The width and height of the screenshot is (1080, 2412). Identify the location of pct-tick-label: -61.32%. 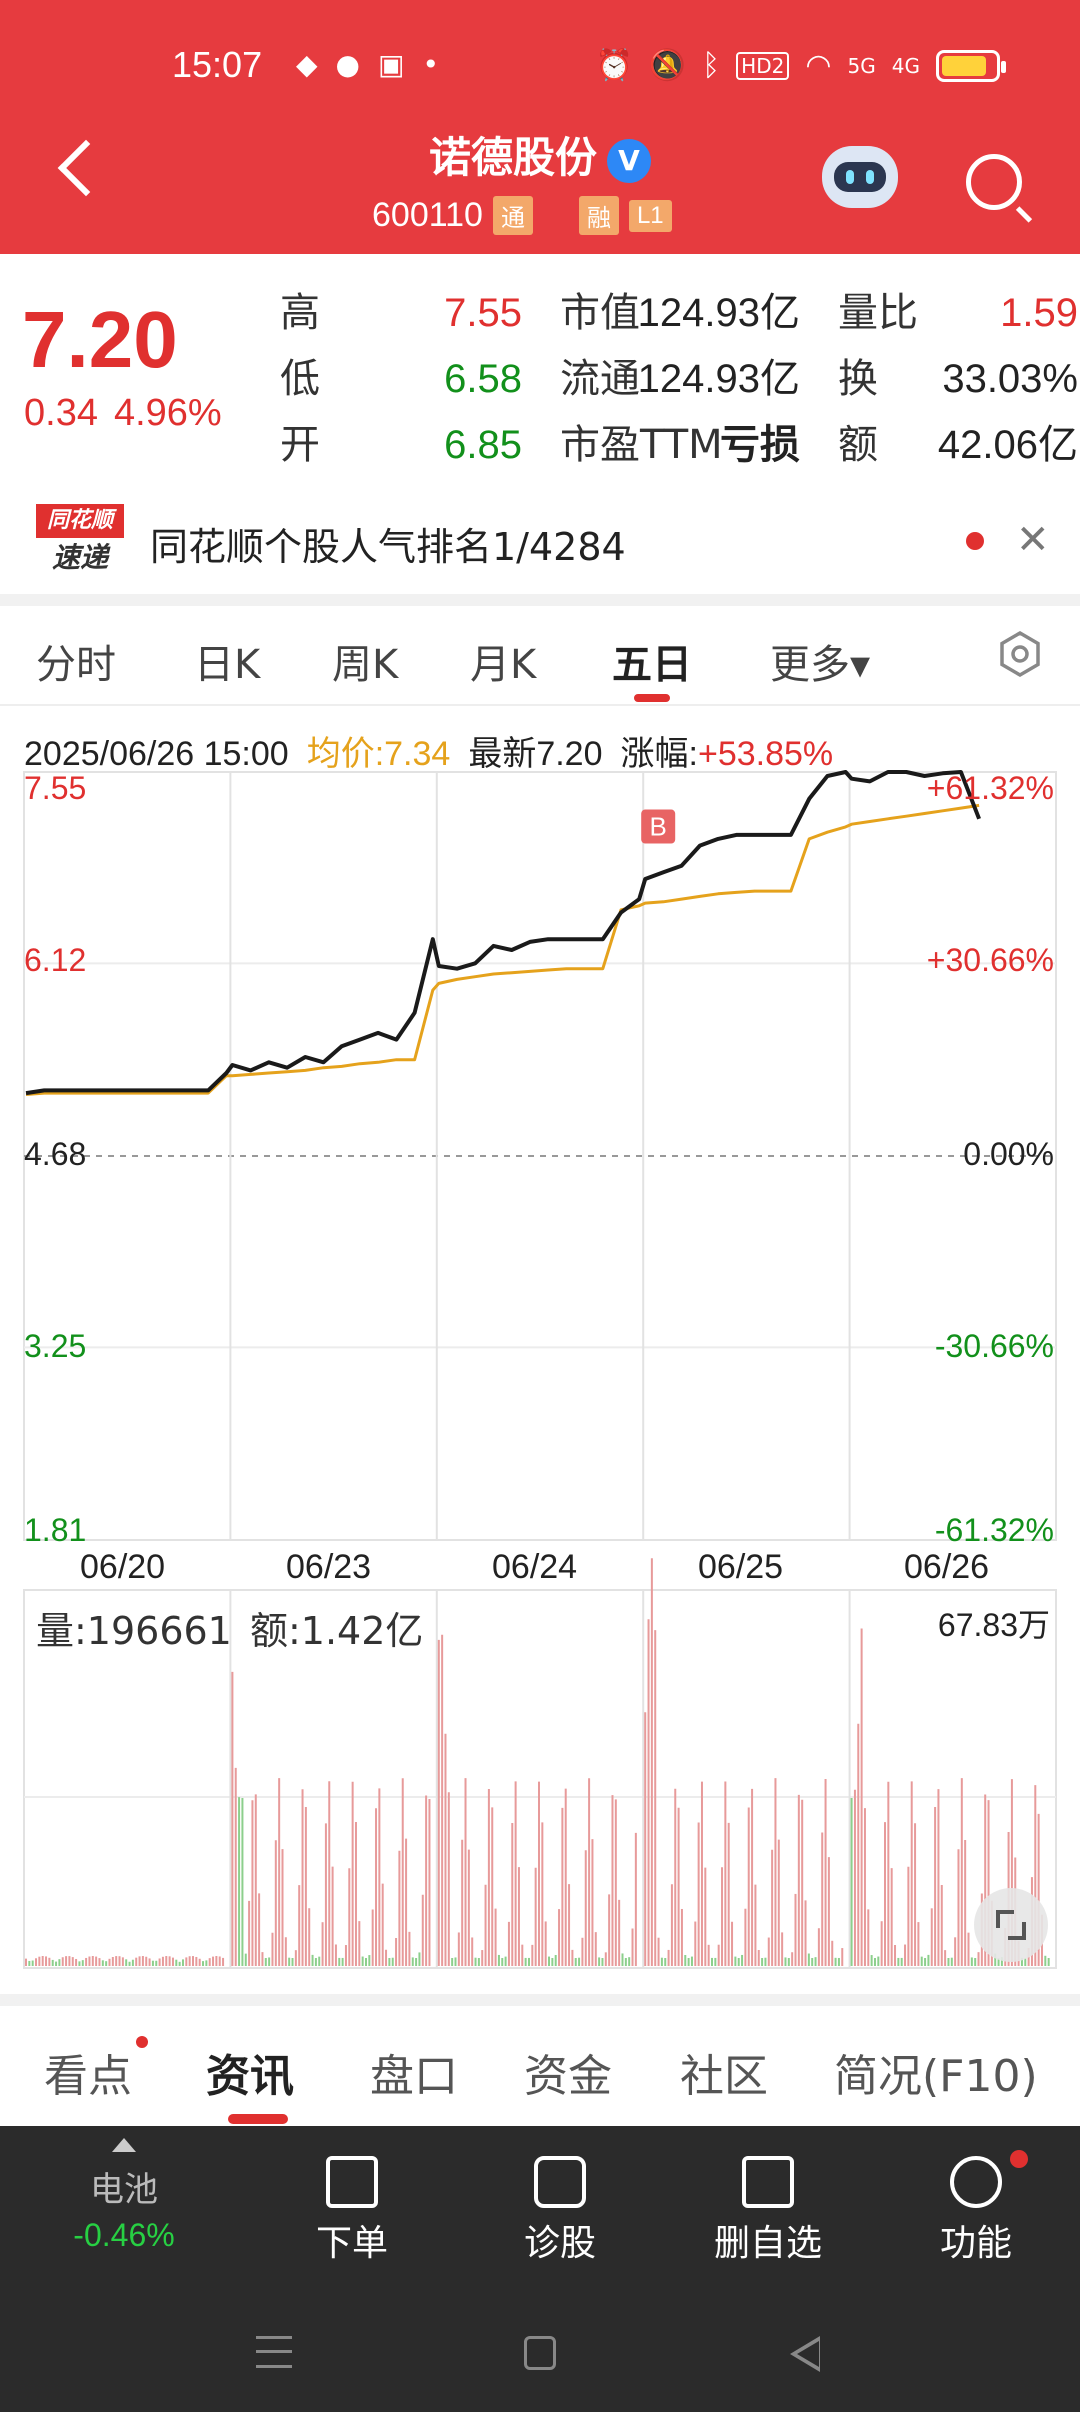
(994, 1530).